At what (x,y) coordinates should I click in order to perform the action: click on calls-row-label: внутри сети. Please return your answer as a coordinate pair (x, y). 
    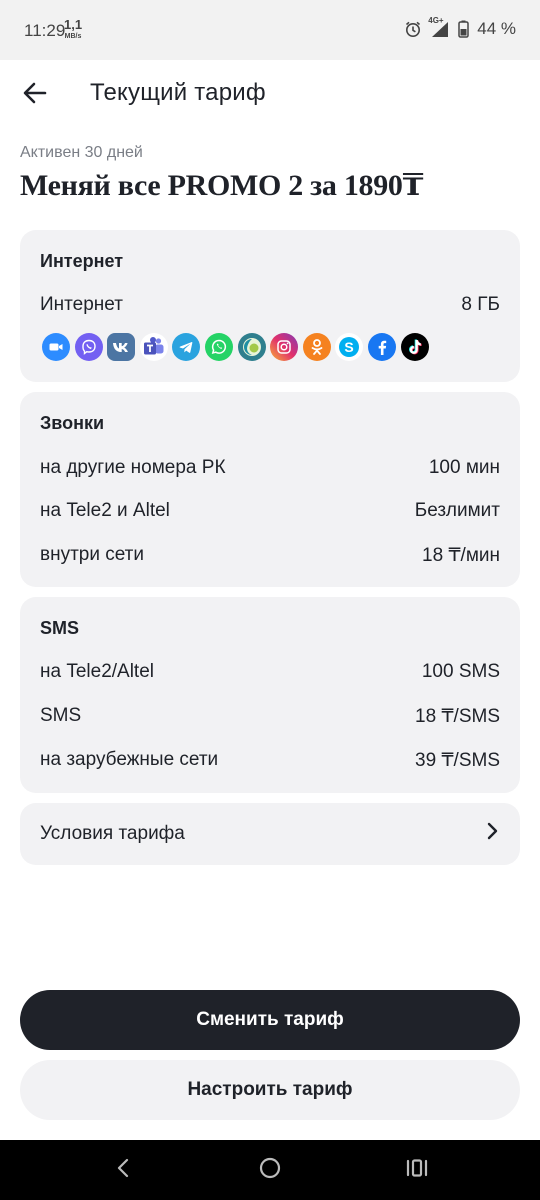
    Looking at the image, I should click on (92, 554).